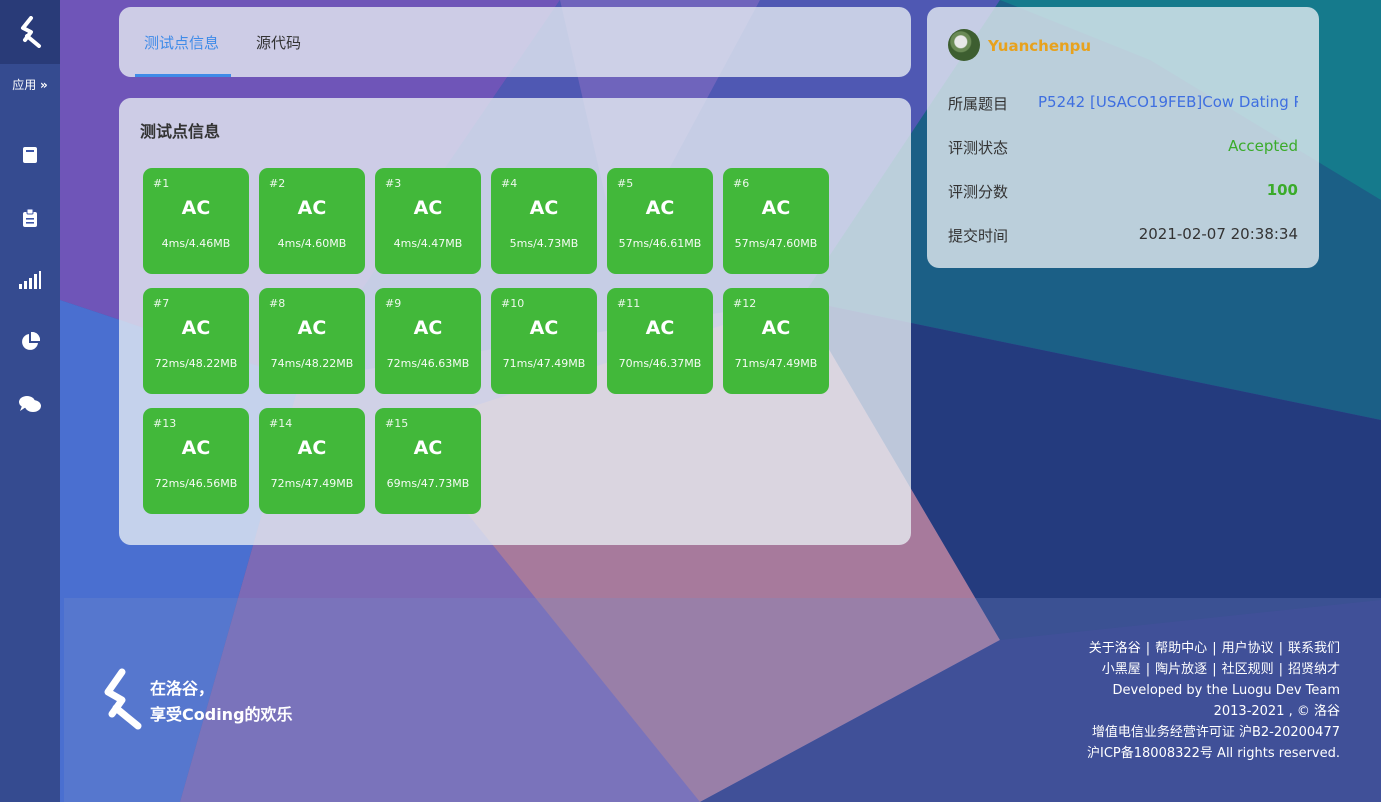 The height and width of the screenshot is (802, 1381). What do you see at coordinates (278, 42) in the screenshot?
I see `tab-source-code: 源代码` at bounding box center [278, 42].